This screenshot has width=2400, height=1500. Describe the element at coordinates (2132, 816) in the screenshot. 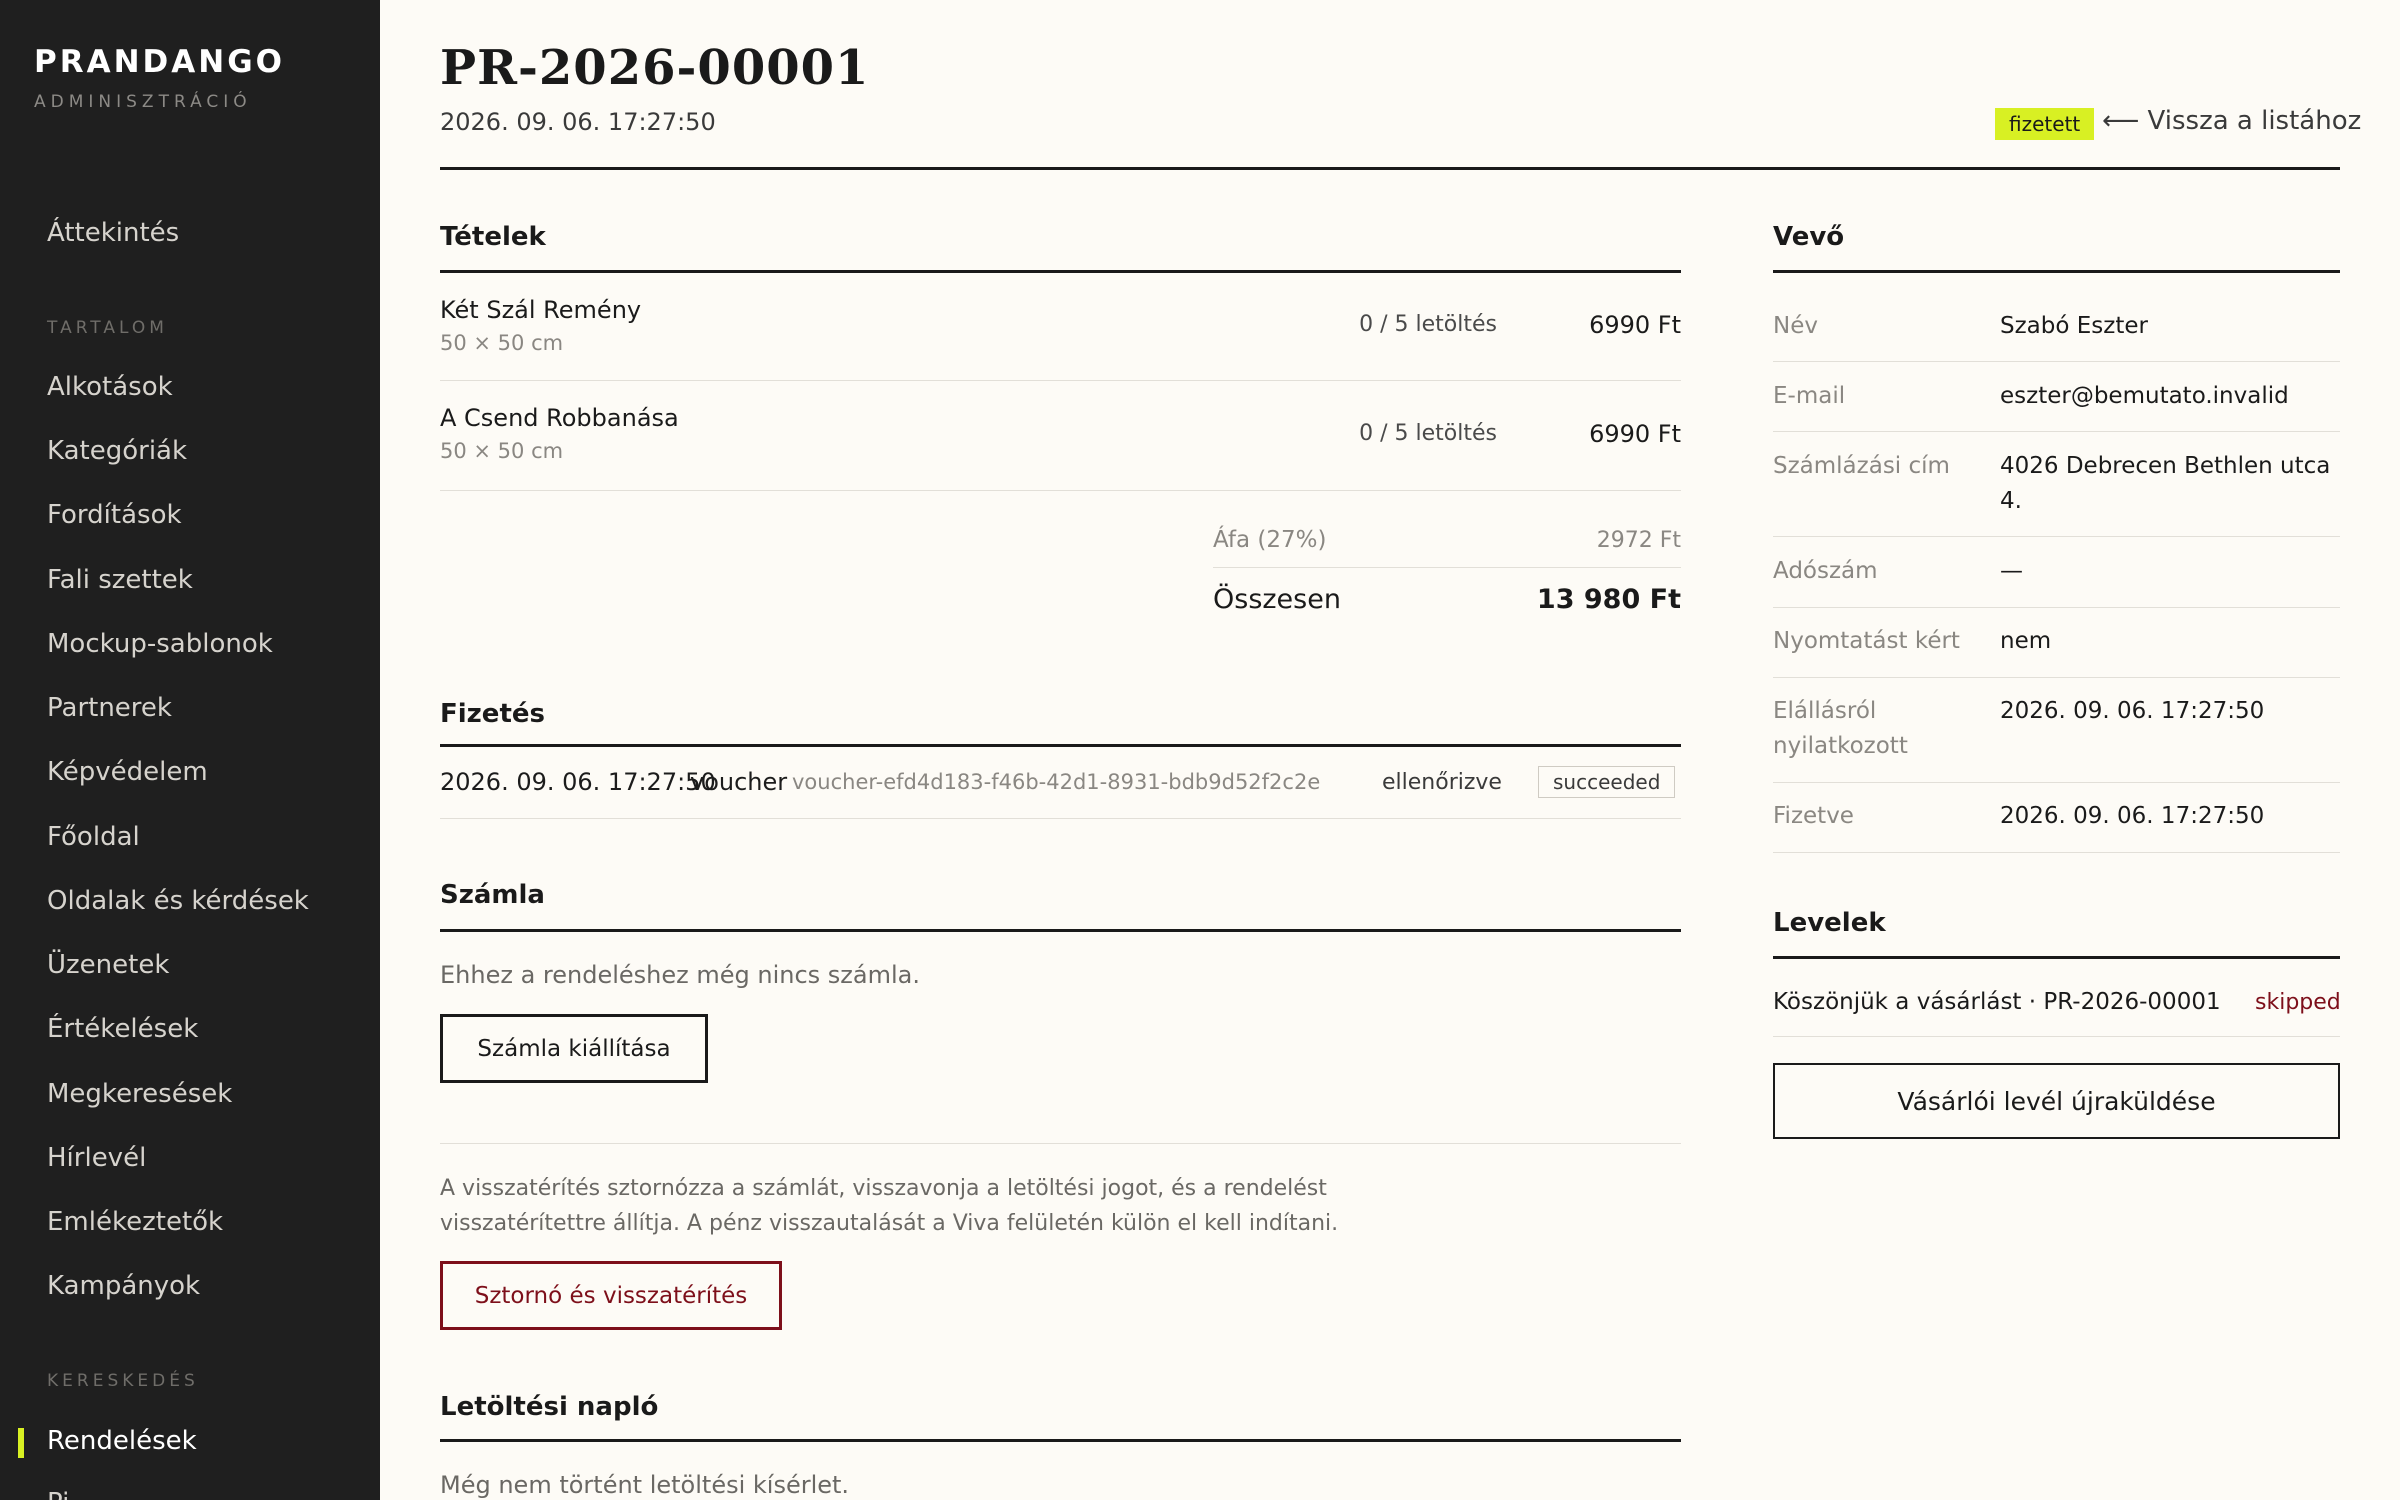

I see `paid-at: 2026. 09. 06. 17:27:50` at that location.